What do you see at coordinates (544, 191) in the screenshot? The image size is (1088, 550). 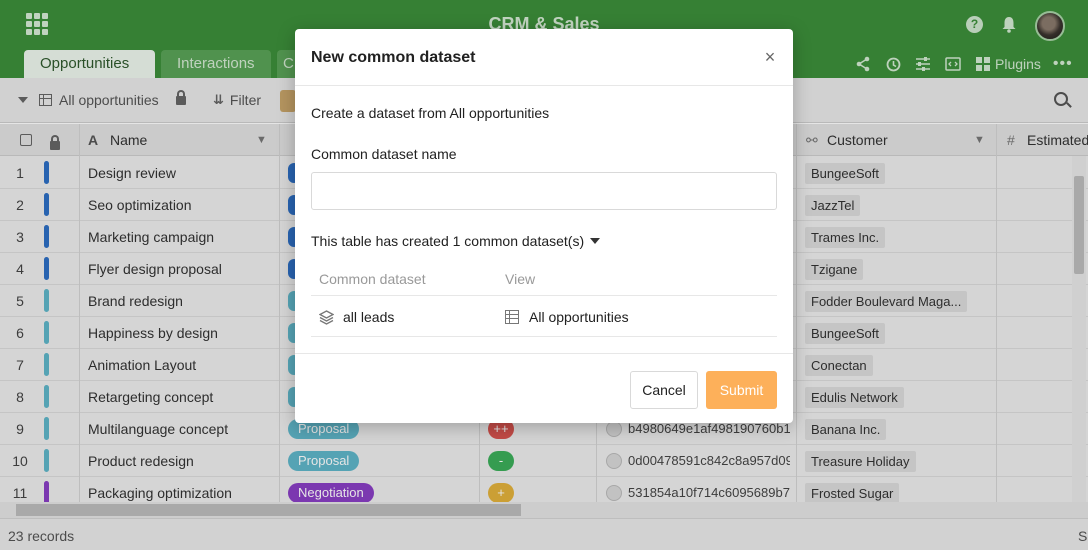 I see `dataset-name-input` at bounding box center [544, 191].